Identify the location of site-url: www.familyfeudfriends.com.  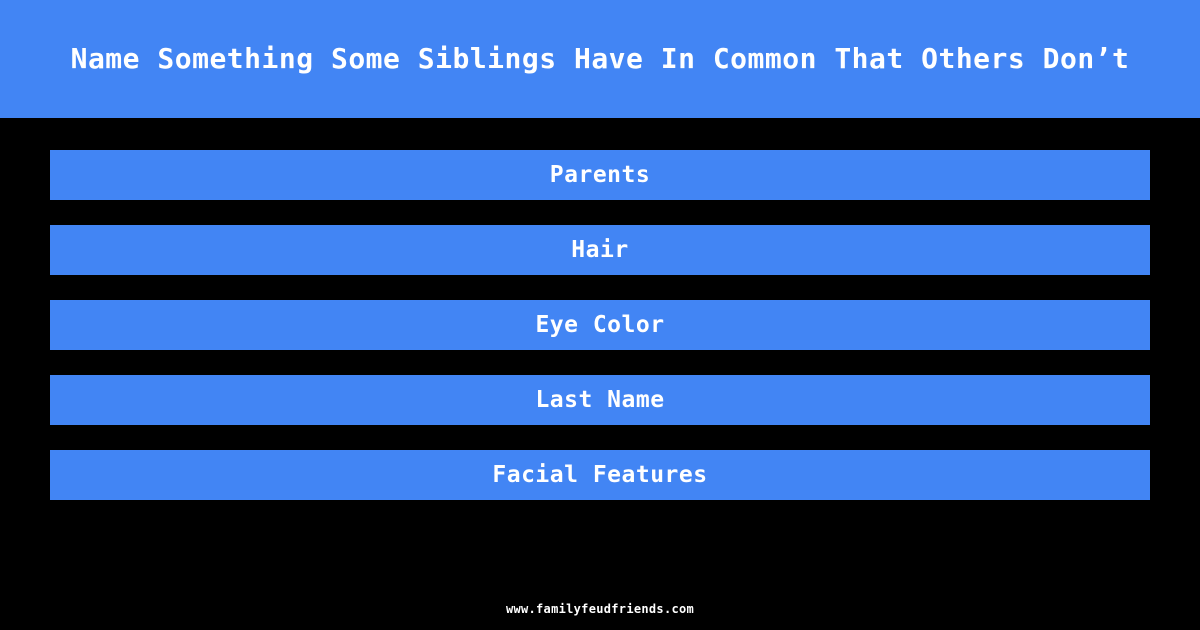
(600, 609).